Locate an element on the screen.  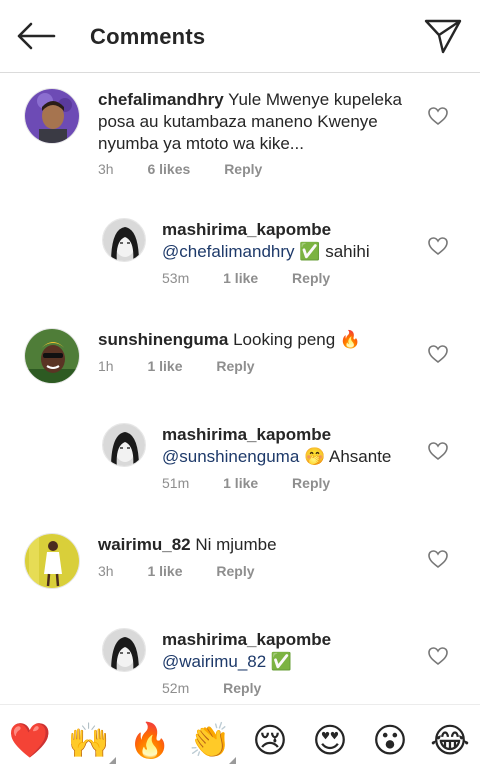
comment-body: Ahsante is located at coordinates (360, 456).